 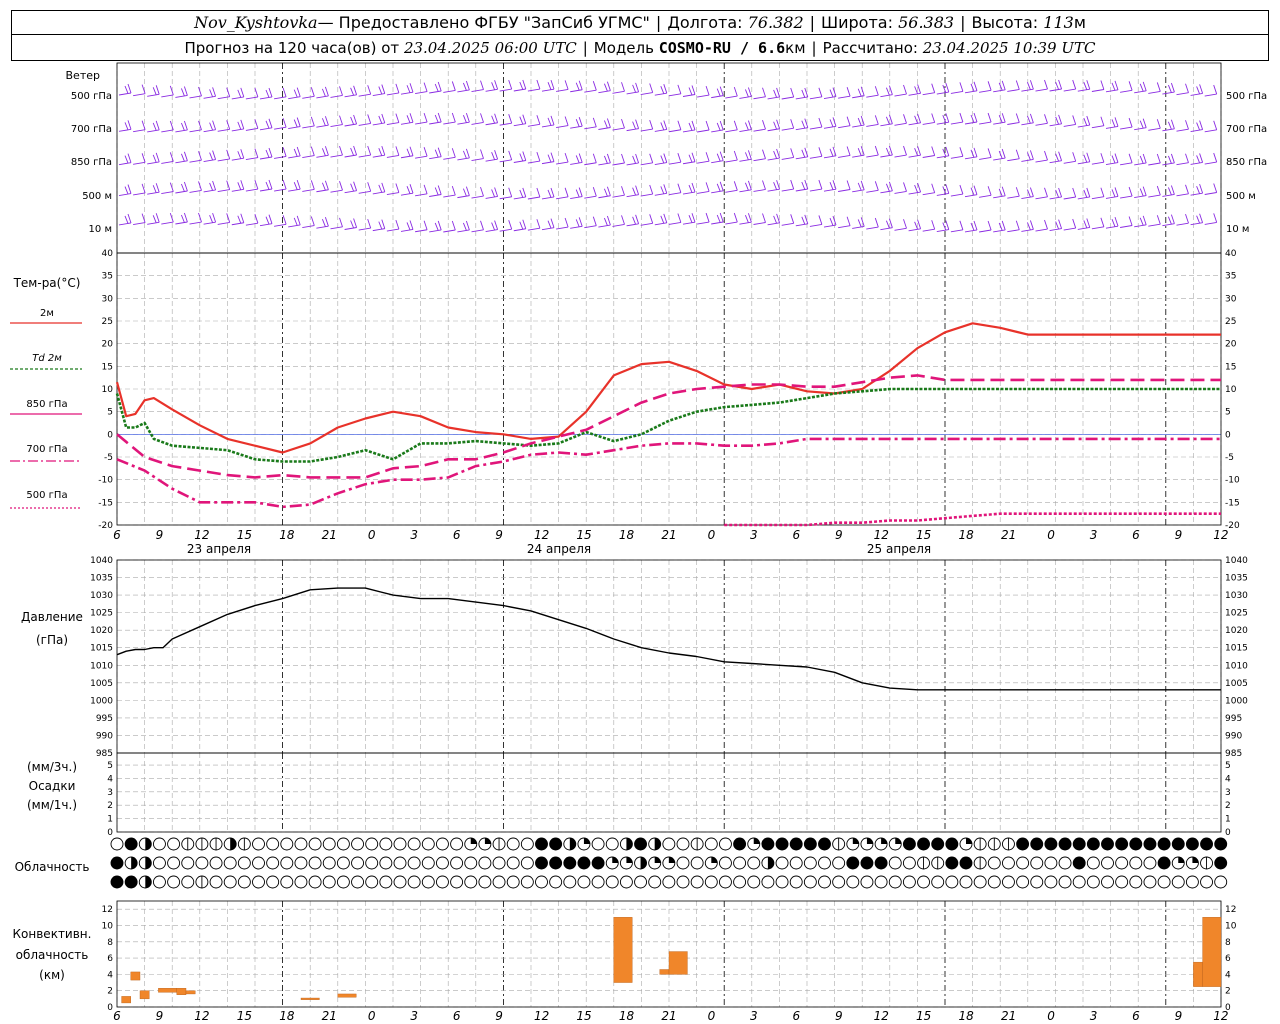 I want to click on temp-ytick: -10, so click(x=105, y=481).